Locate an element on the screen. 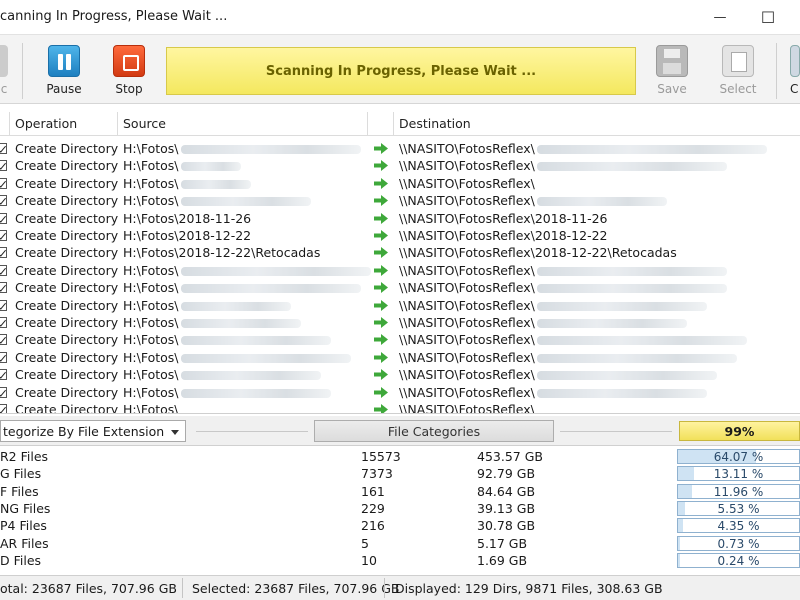 The image size is (800, 600). category-percent: 64.07 % is located at coordinates (738, 457).